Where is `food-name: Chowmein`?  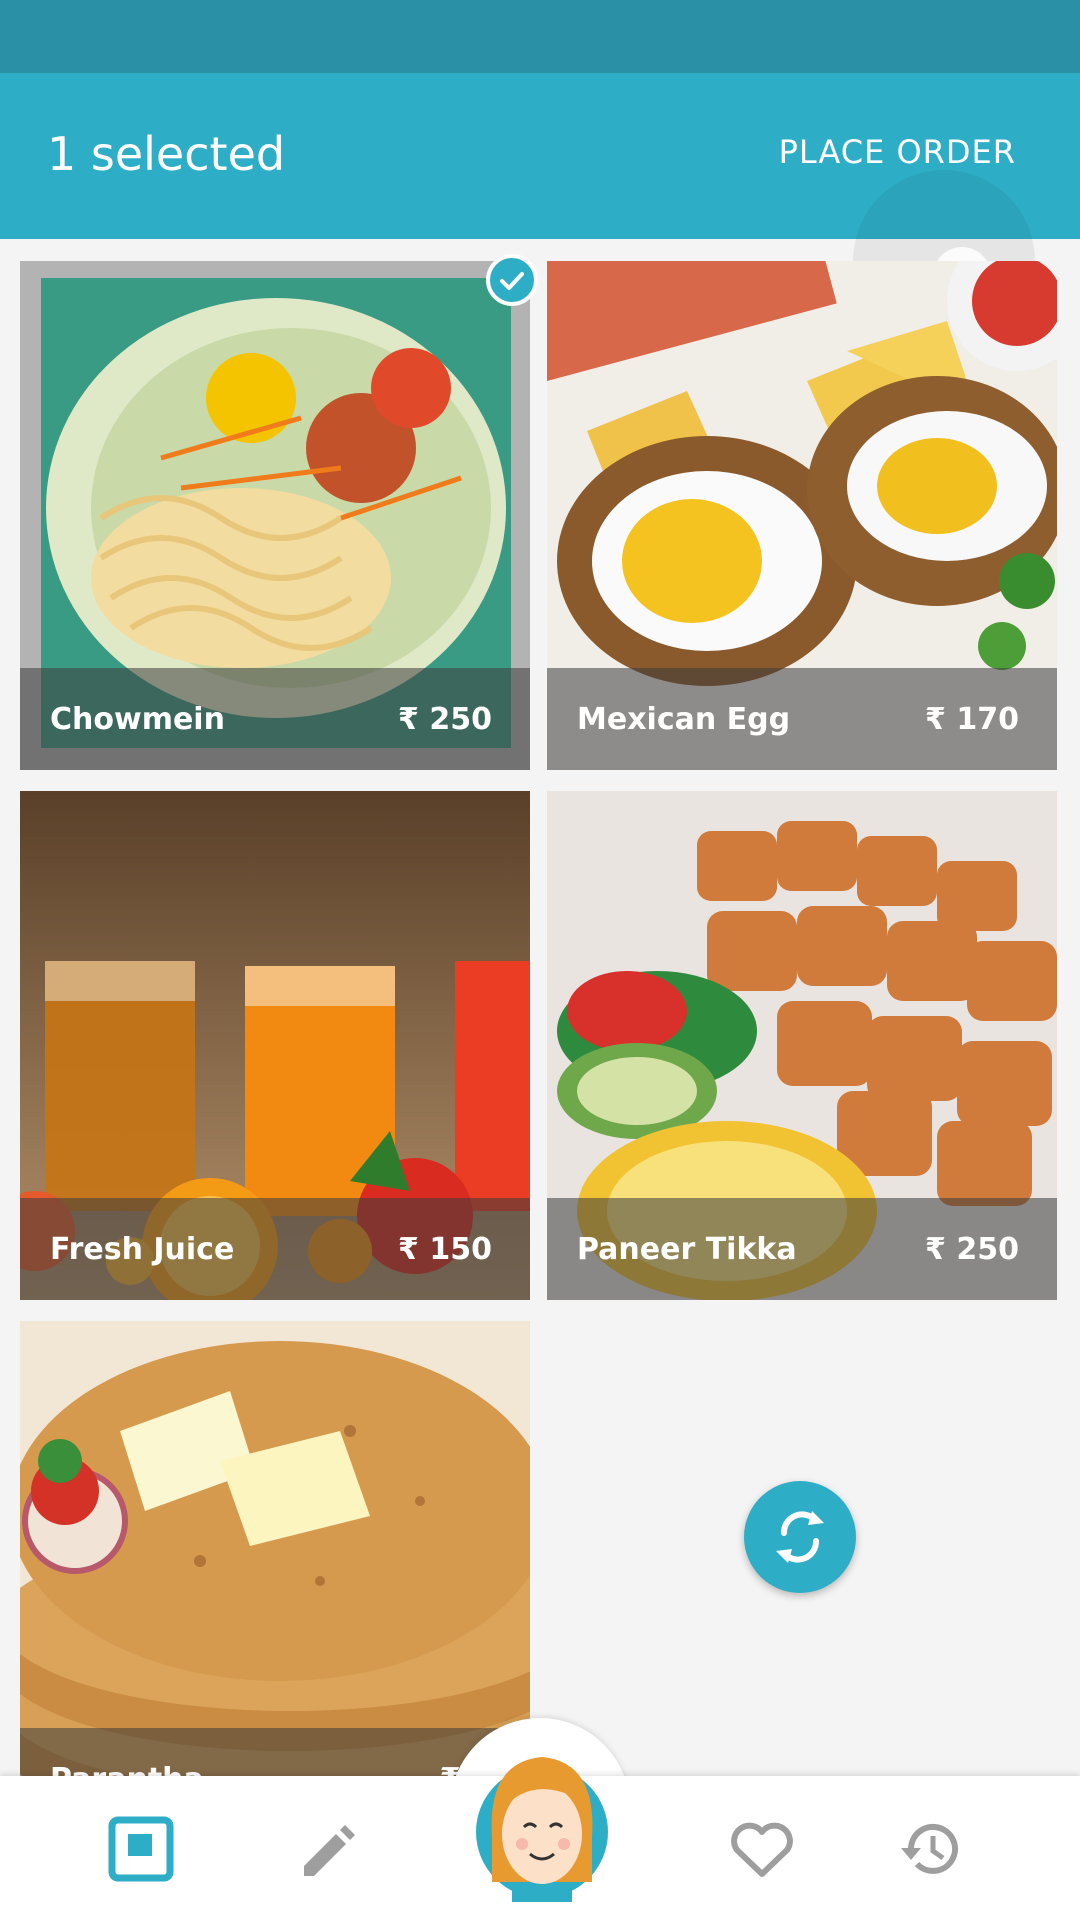 food-name: Chowmein is located at coordinates (137, 719).